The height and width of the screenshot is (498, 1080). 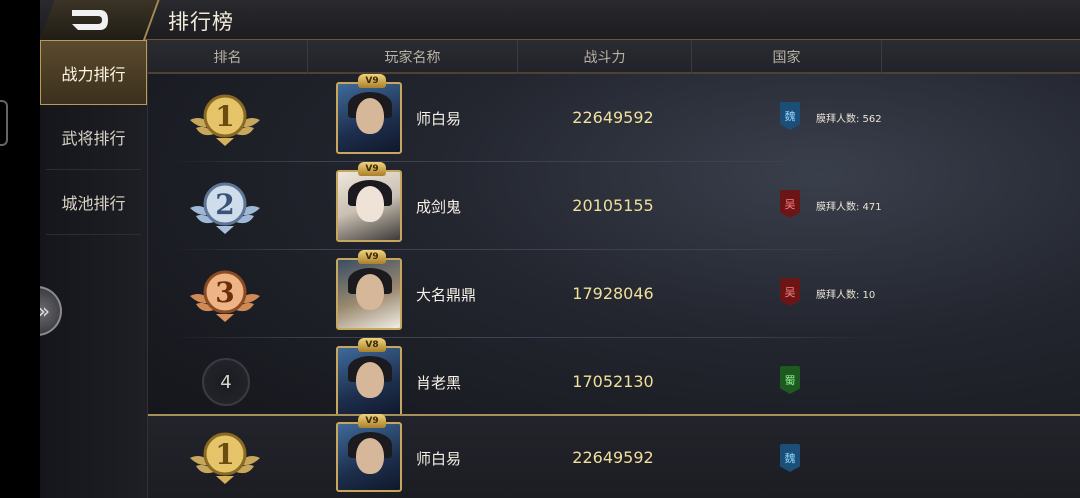 What do you see at coordinates (93, 137) in the screenshot?
I see `tab-general-ranking: 武将排行` at bounding box center [93, 137].